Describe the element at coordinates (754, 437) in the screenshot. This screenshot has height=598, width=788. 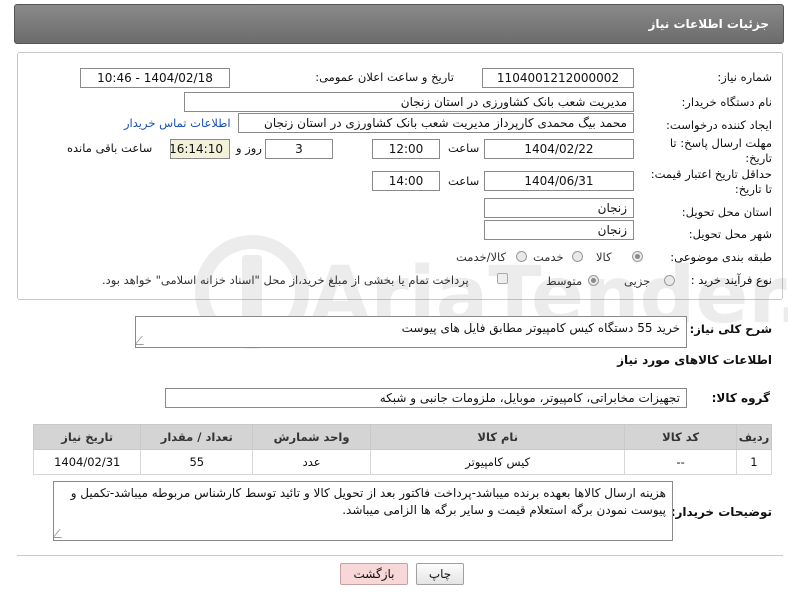
I see `col-row: ردیف` at that location.